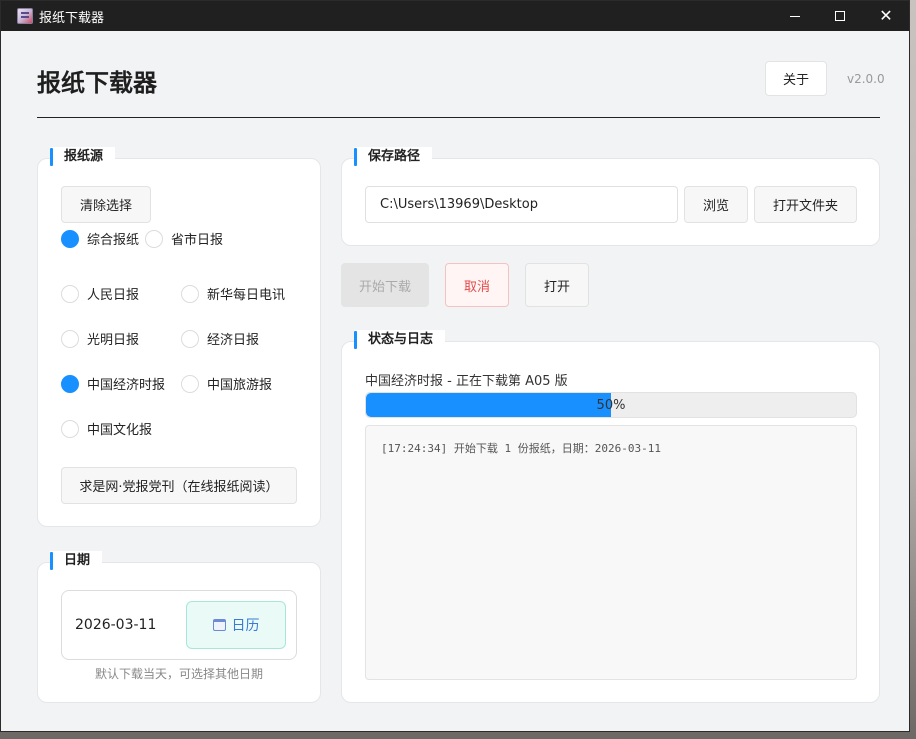 Image resolution: width=916 pixels, height=739 pixels. I want to click on paper-radio-renmin: 人民日报, so click(100, 293).